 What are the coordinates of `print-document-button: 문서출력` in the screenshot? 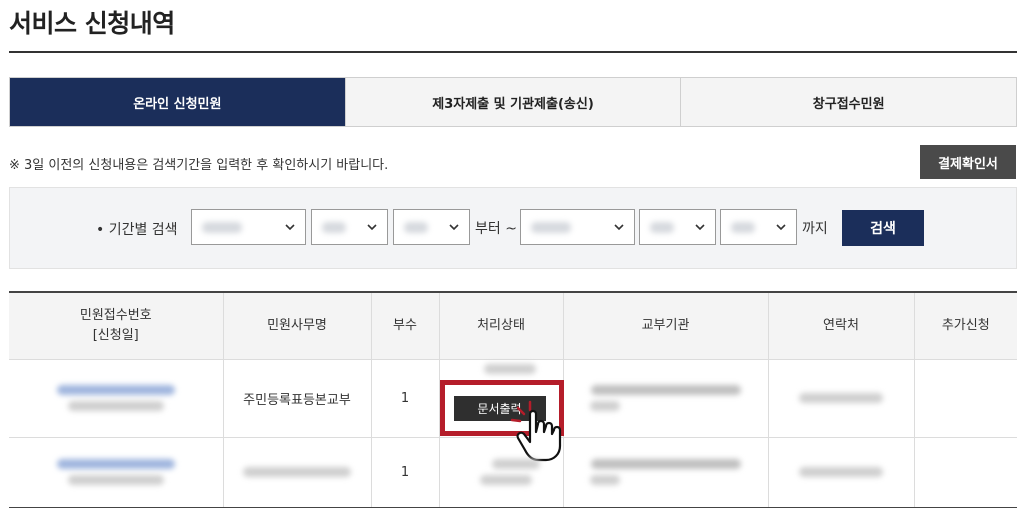 It's located at (499, 408).